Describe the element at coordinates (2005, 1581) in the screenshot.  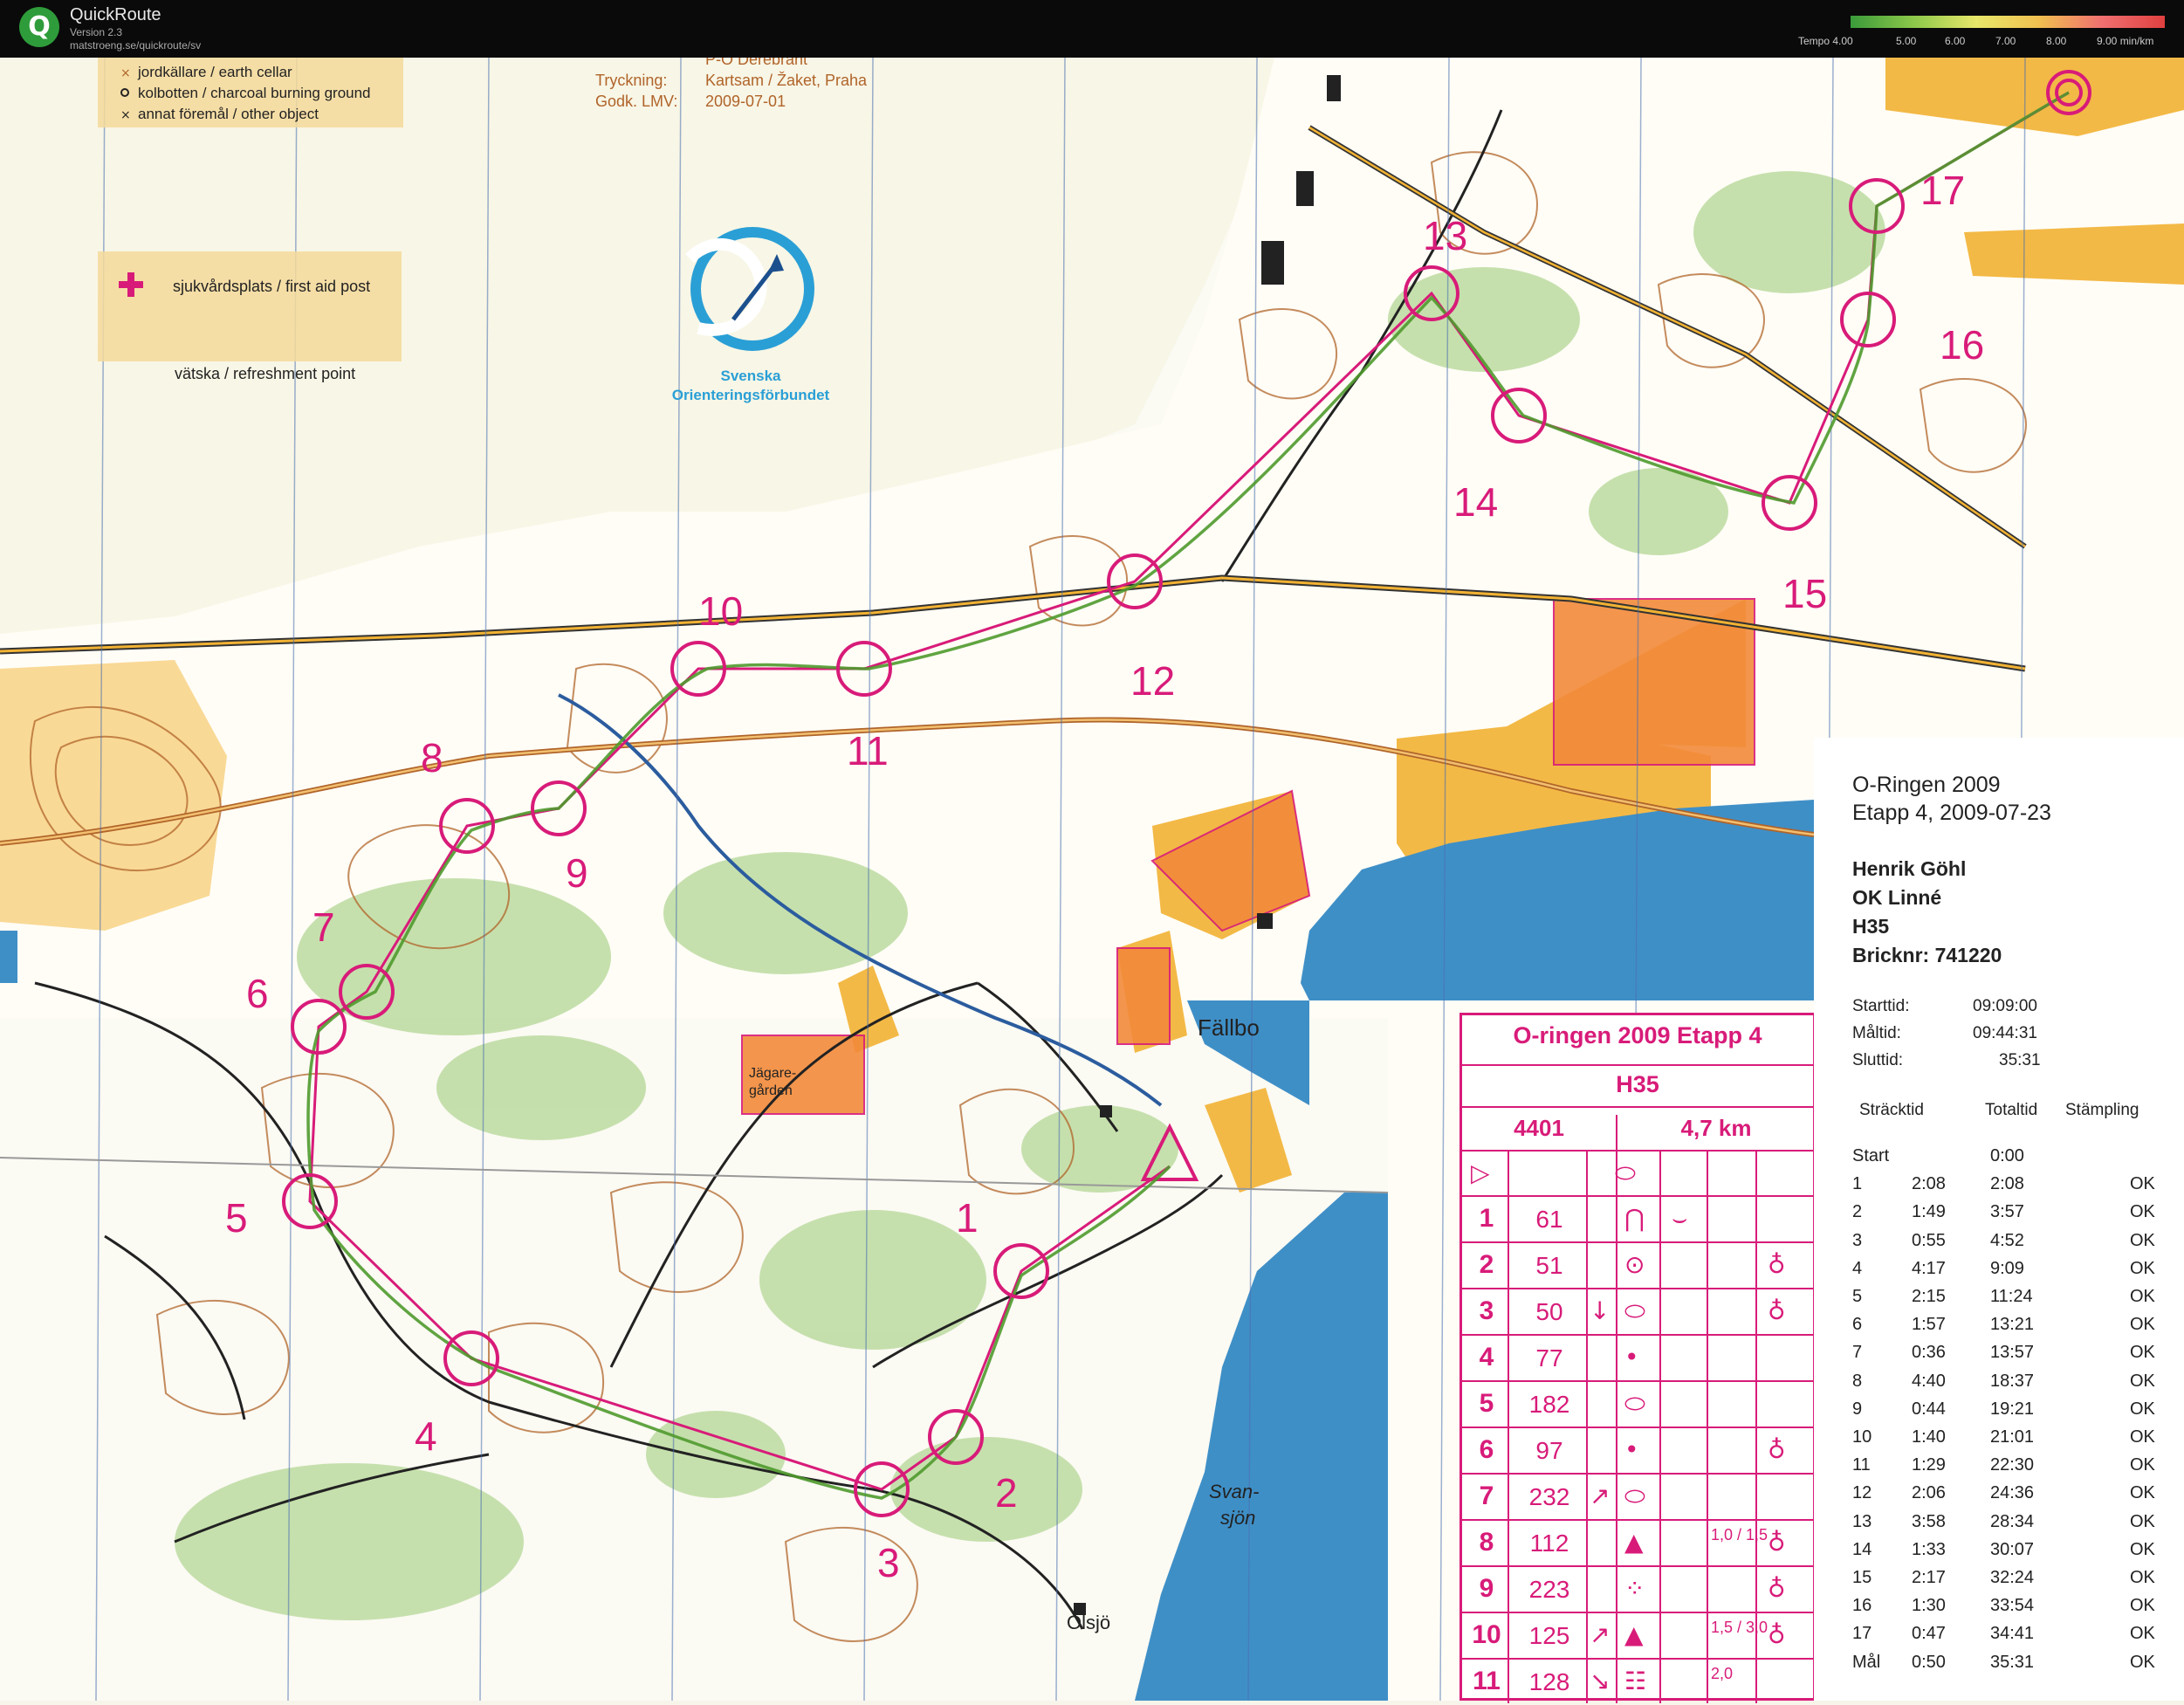
I see `split-row: 15 2:17 32:24 OK` at that location.